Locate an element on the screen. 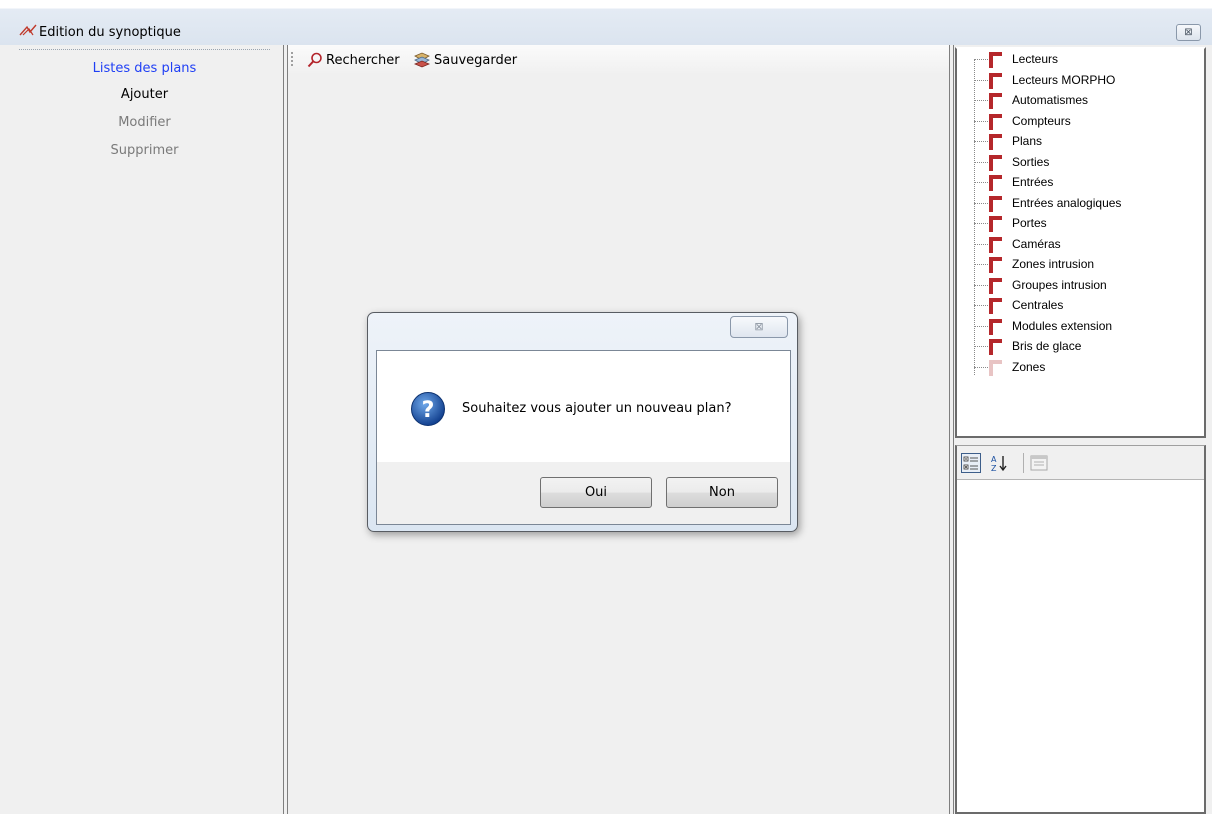  main-toolbar: Rechercher Sauvegarder is located at coordinates (618, 60).